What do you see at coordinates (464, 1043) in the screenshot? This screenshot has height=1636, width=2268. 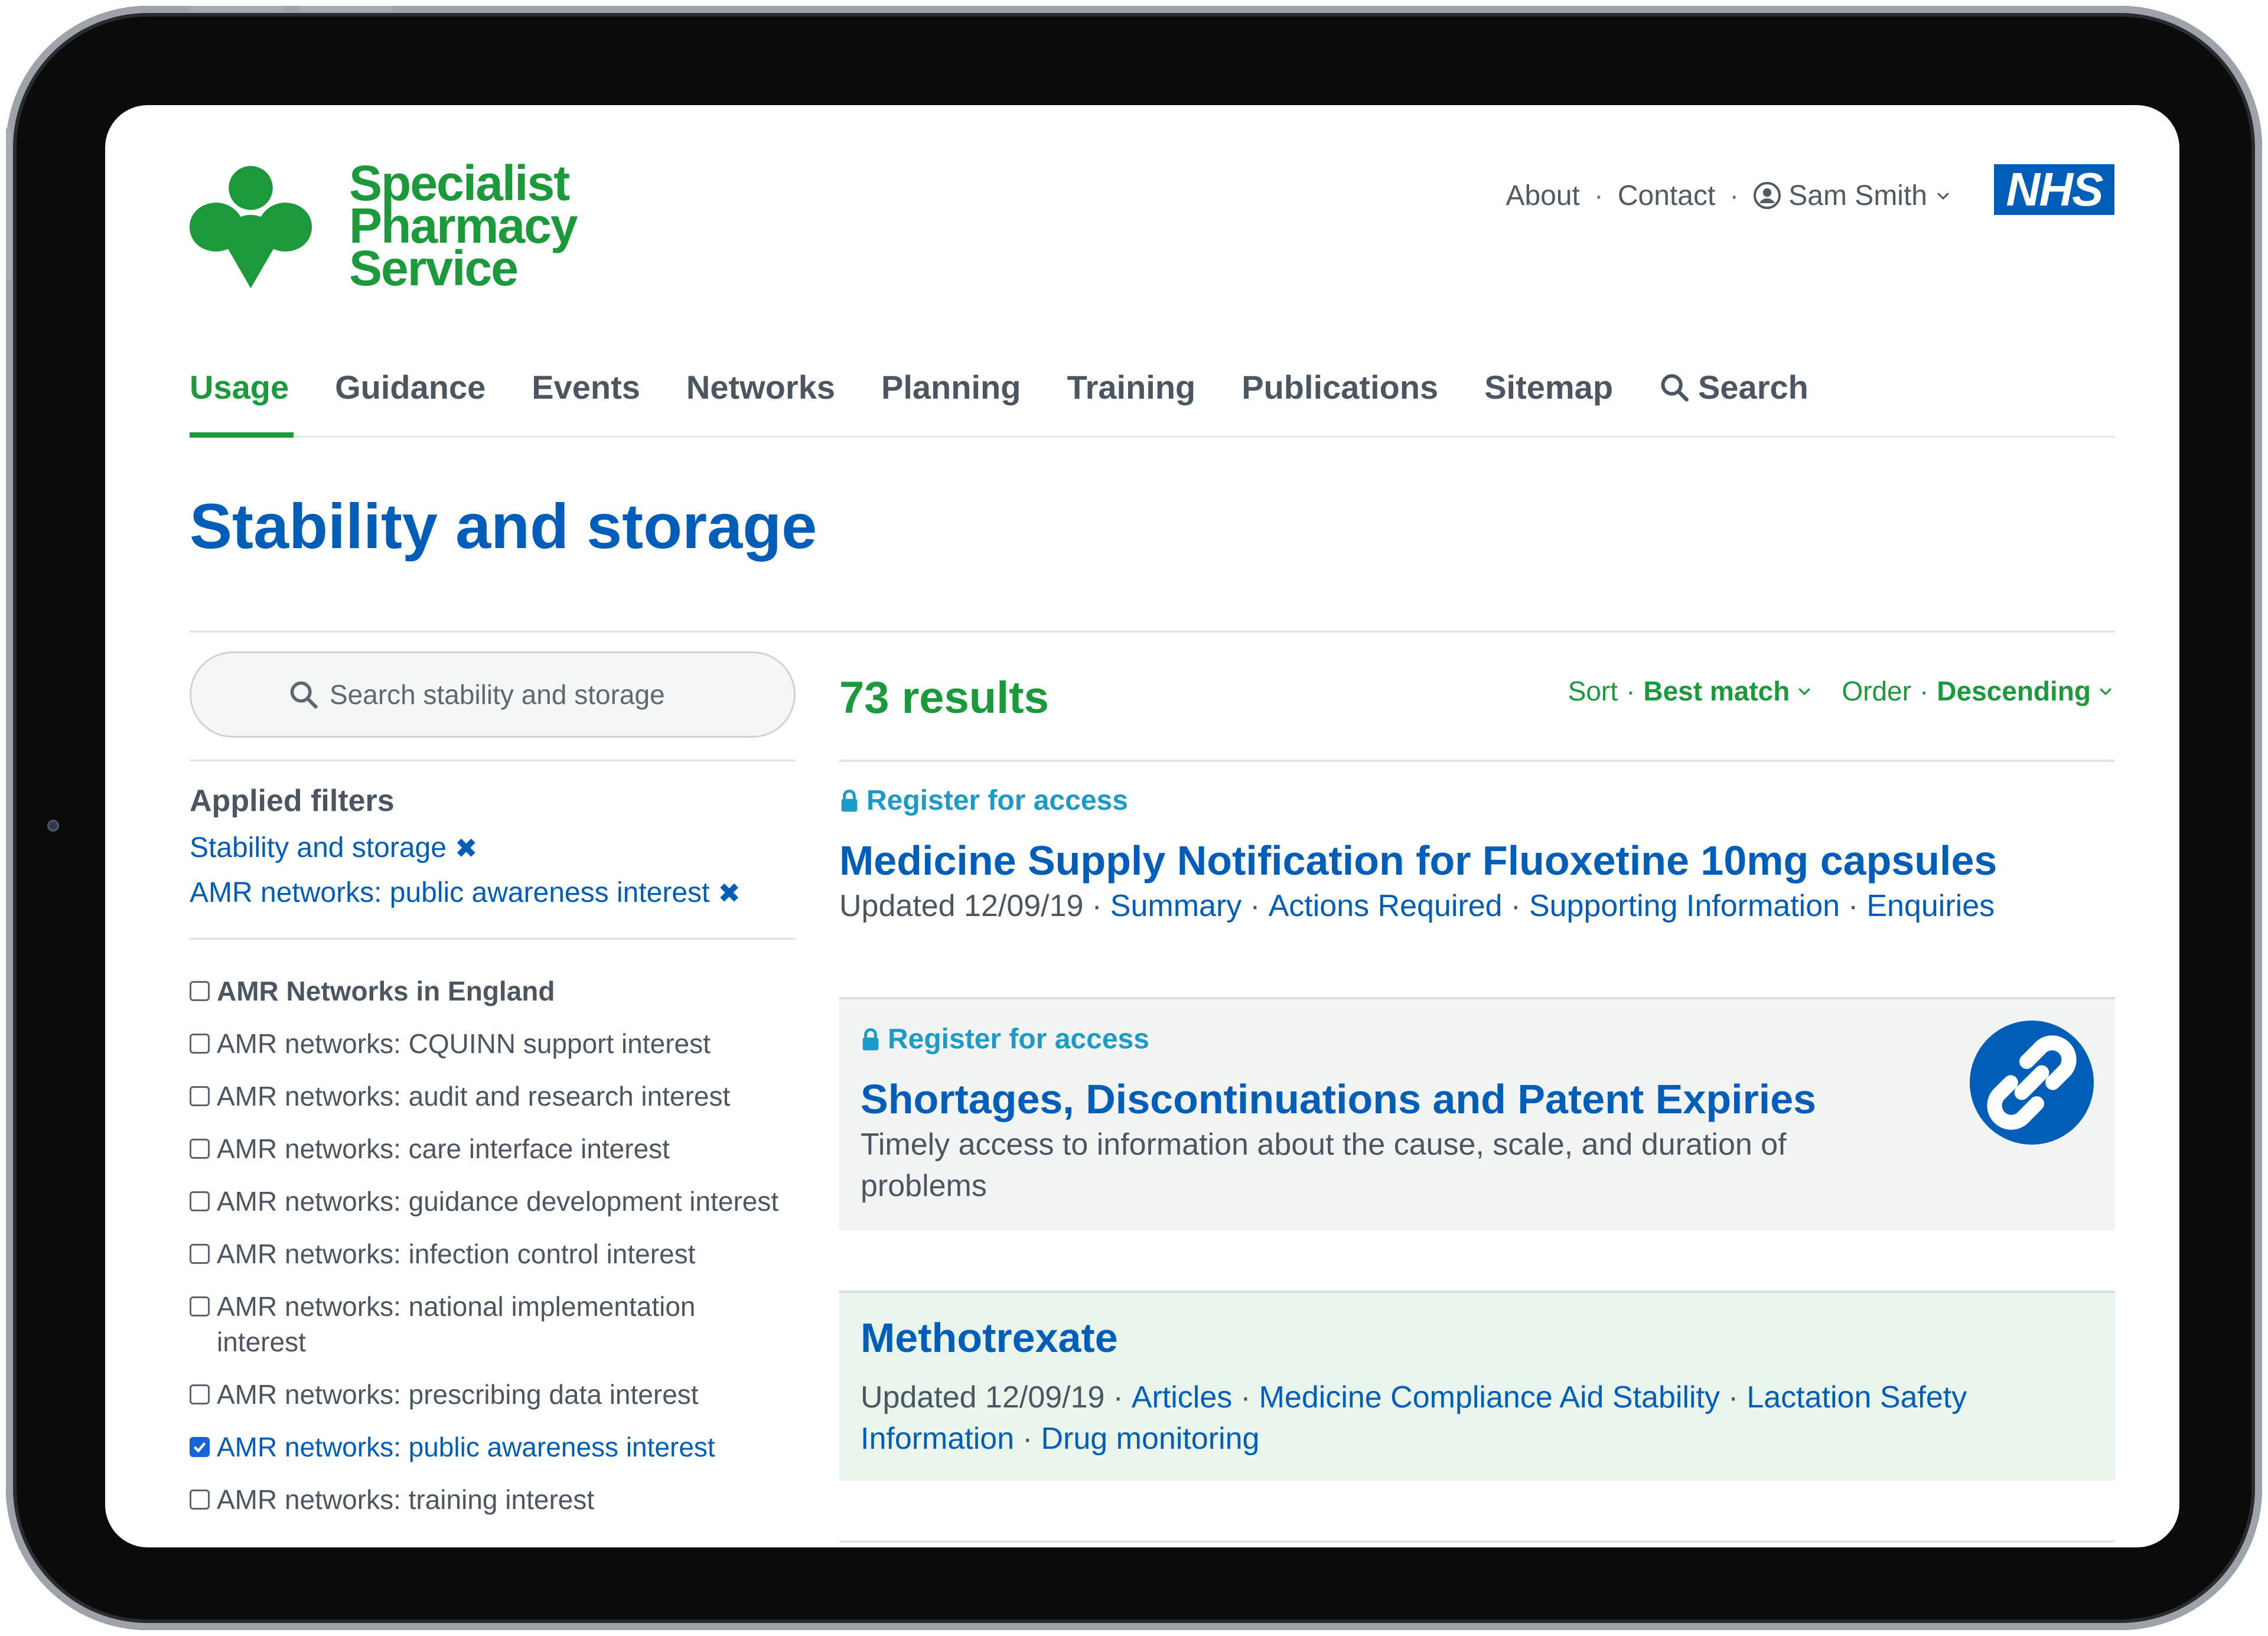 I see `checkbox-label: AMR networks: CQUINN support interest` at bounding box center [464, 1043].